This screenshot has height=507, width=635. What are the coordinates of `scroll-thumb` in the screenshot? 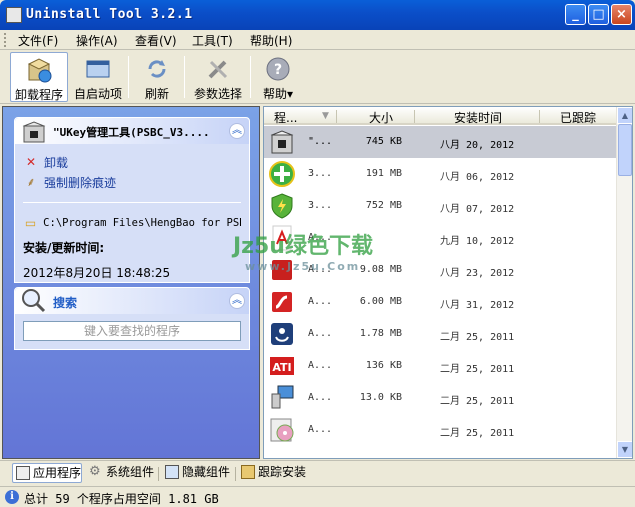 It's located at (625, 150).